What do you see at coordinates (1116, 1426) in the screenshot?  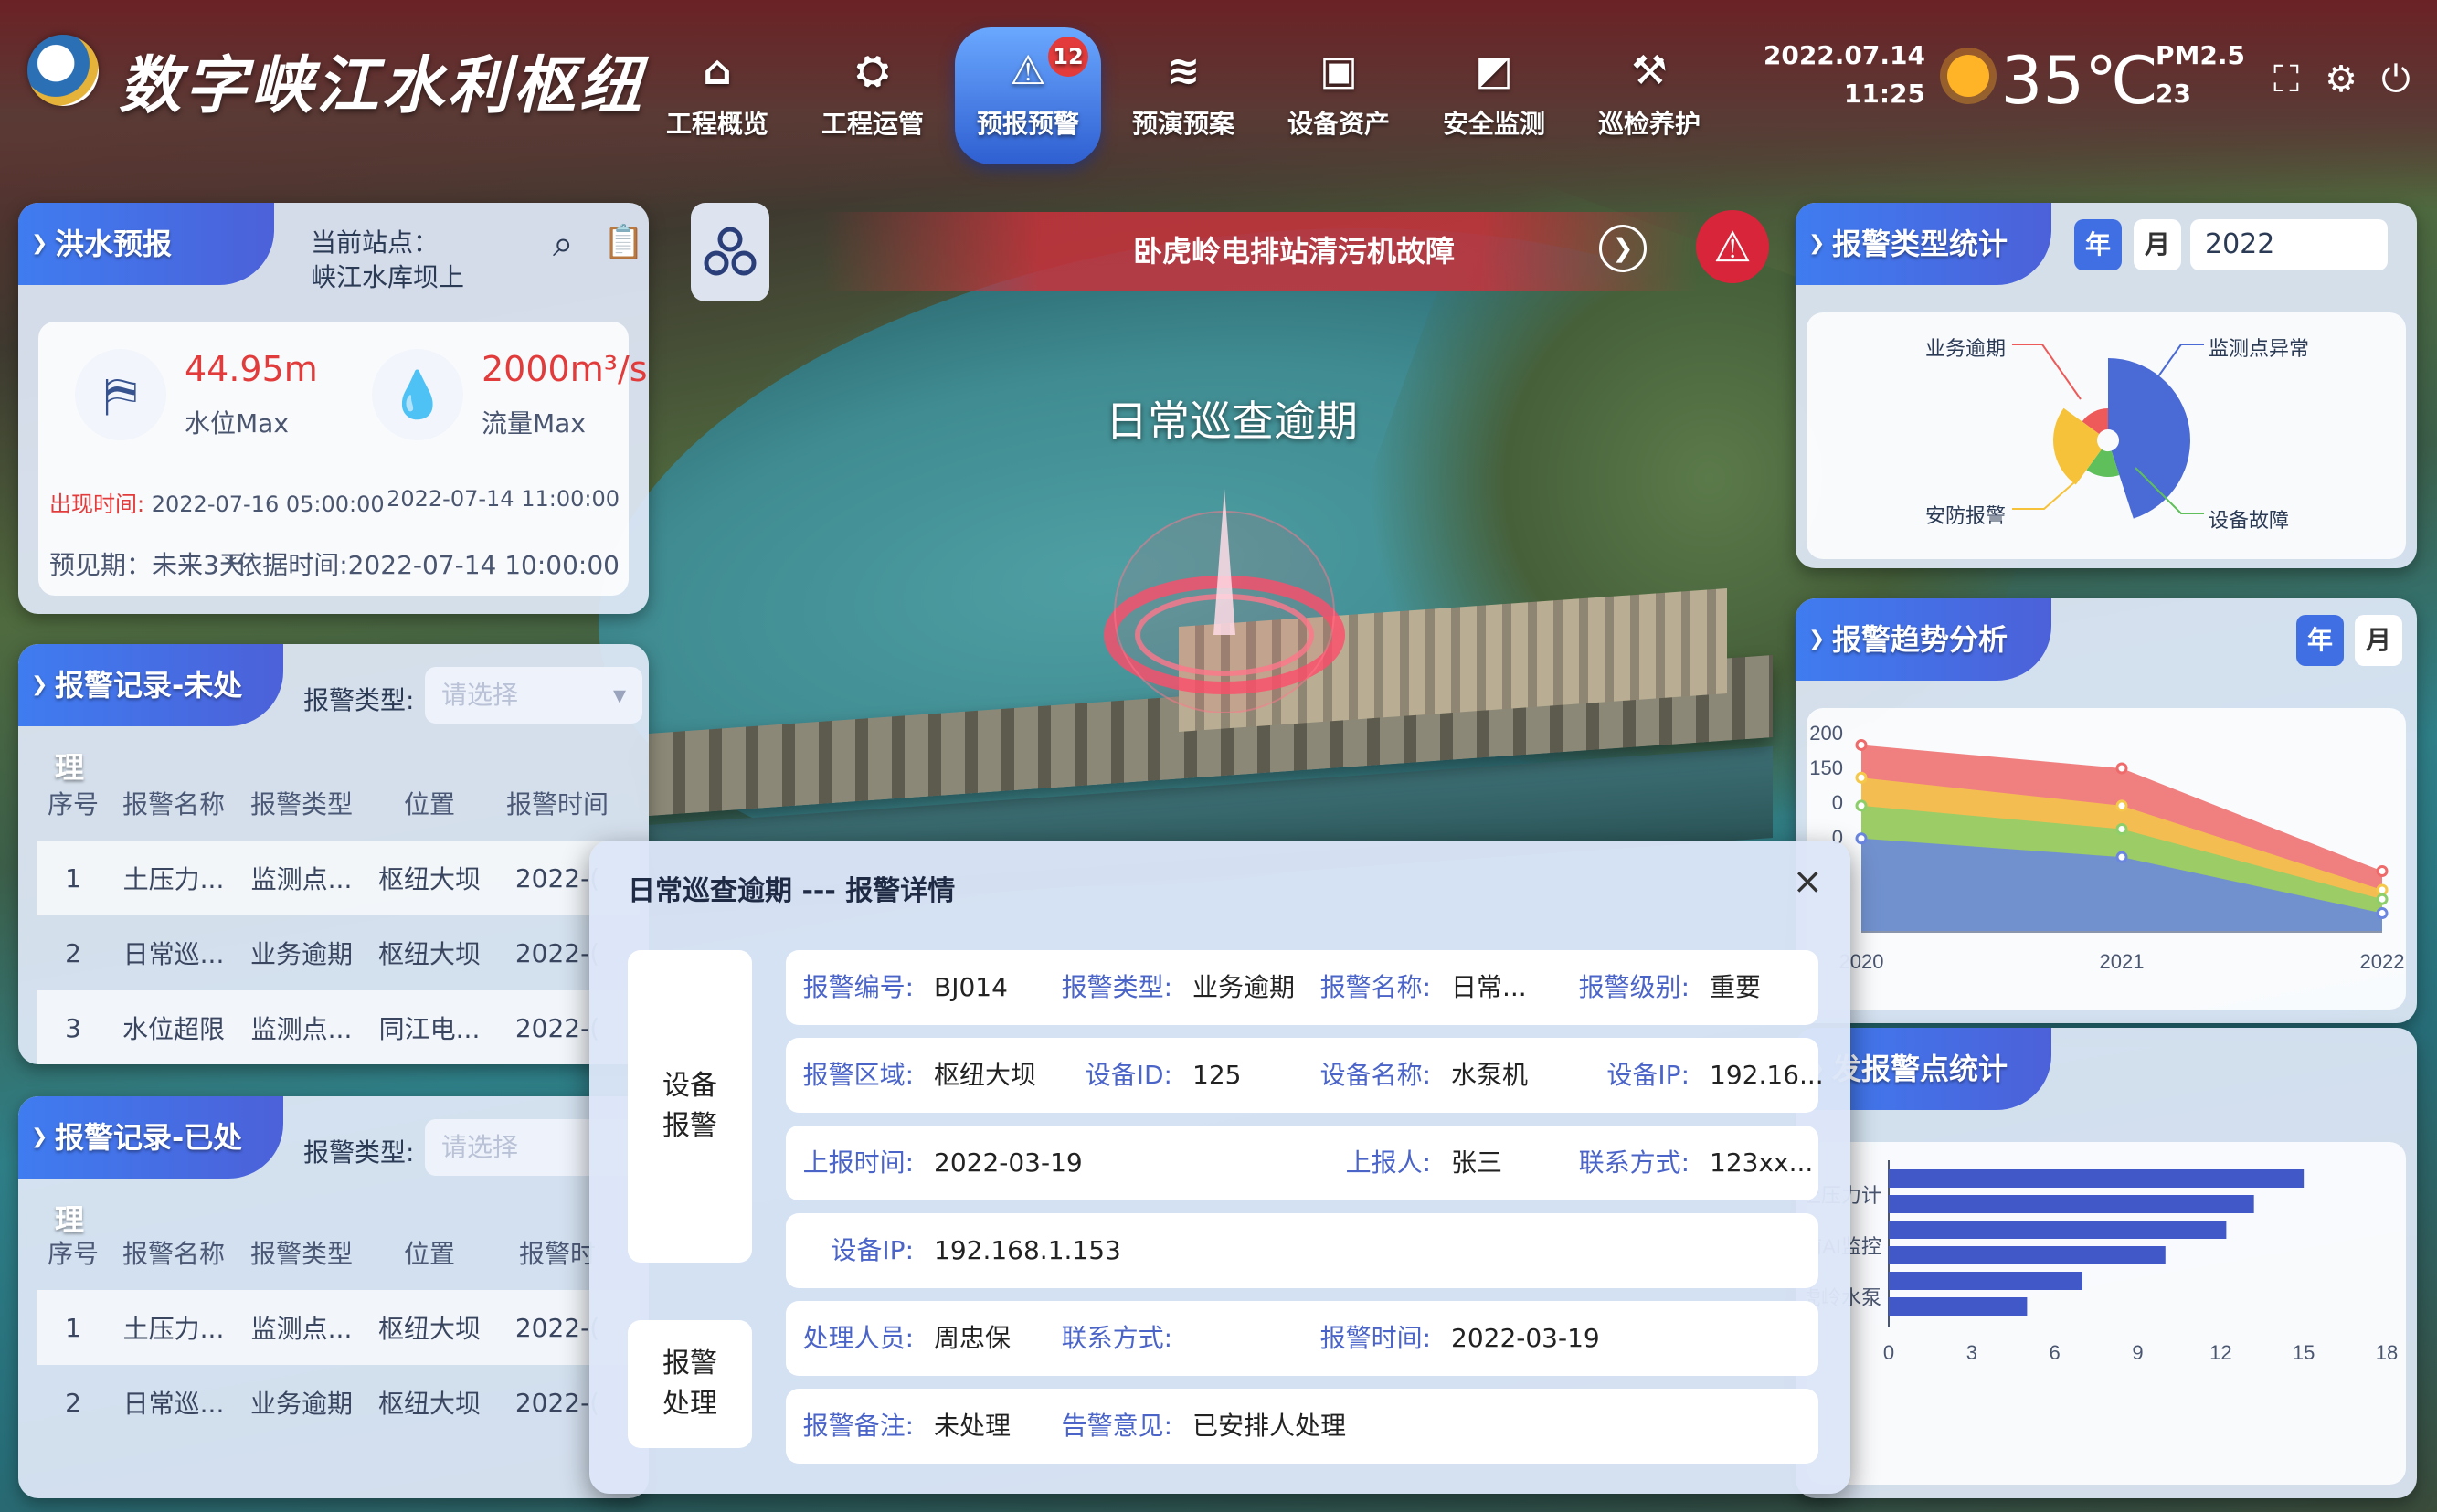 I see `field-key: 告警意见:` at bounding box center [1116, 1426].